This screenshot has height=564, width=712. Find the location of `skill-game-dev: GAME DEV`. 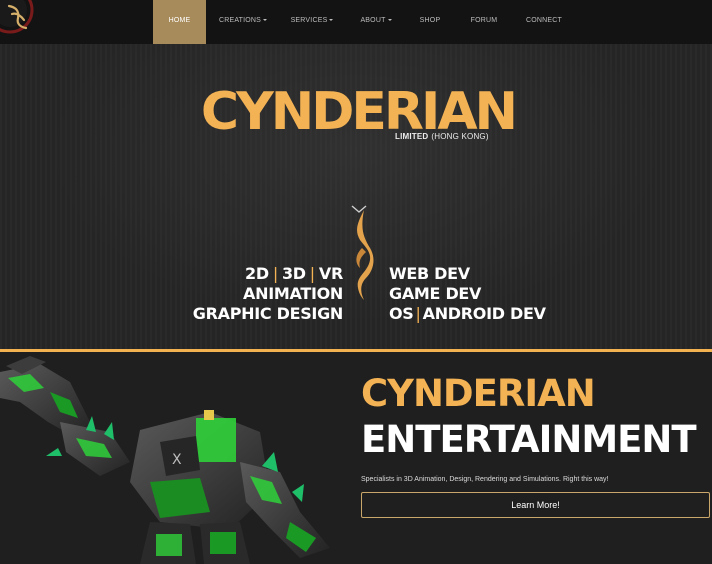

skill-game-dev: GAME DEV is located at coordinates (435, 293).